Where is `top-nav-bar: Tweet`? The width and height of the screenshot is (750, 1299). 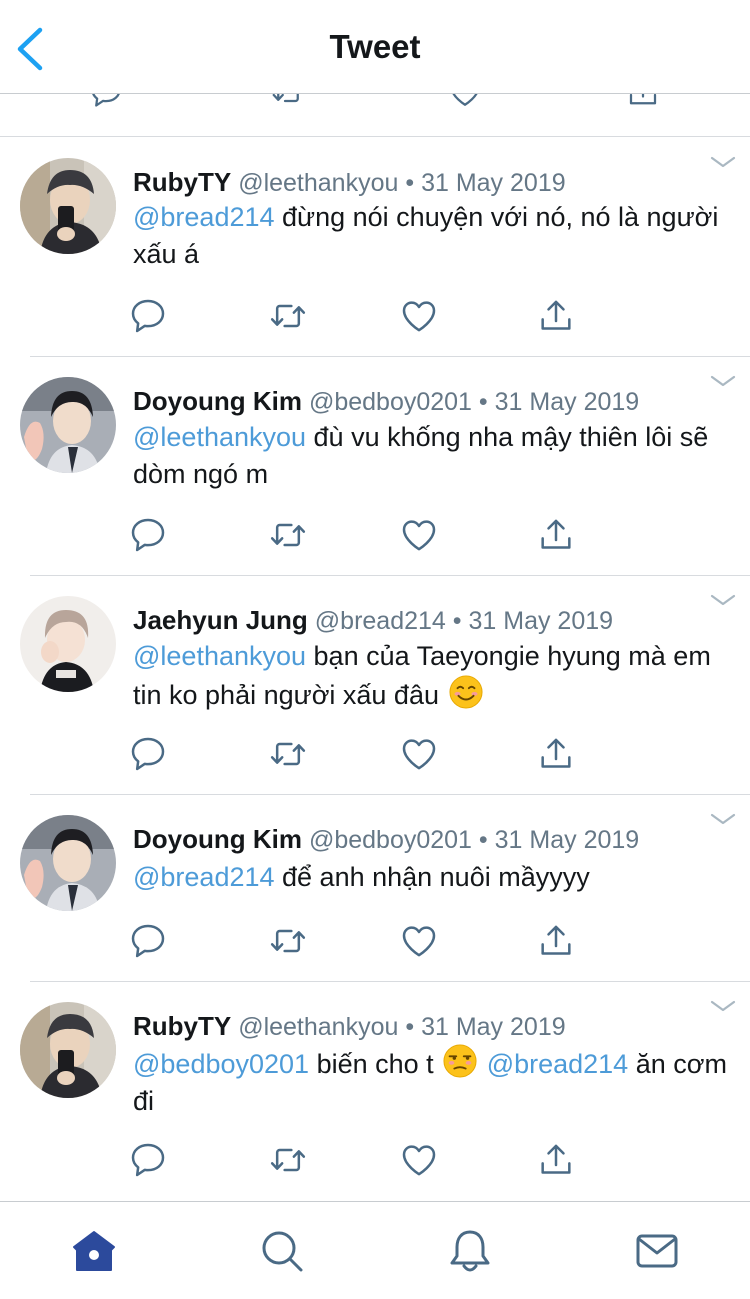
top-nav-bar: Tweet is located at coordinates (375, 46).